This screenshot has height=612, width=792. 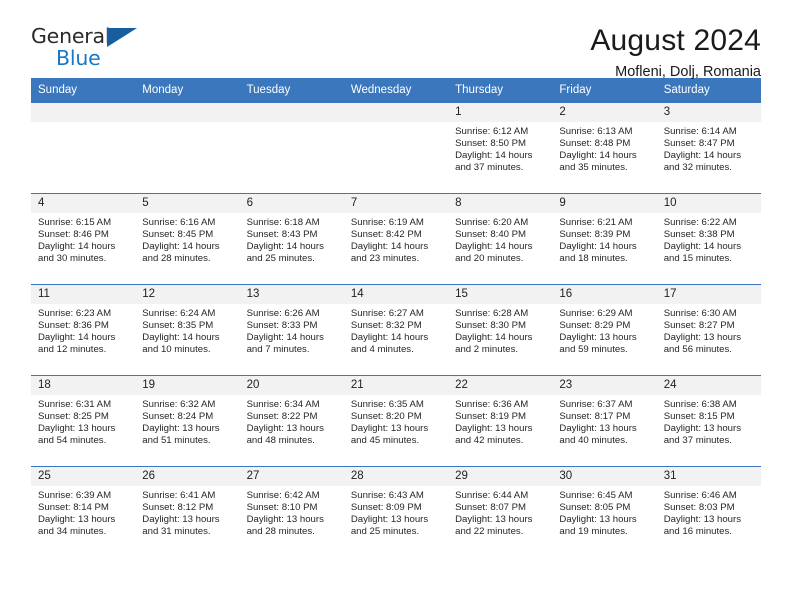 I want to click on day-number: 1, so click(x=500, y=112).